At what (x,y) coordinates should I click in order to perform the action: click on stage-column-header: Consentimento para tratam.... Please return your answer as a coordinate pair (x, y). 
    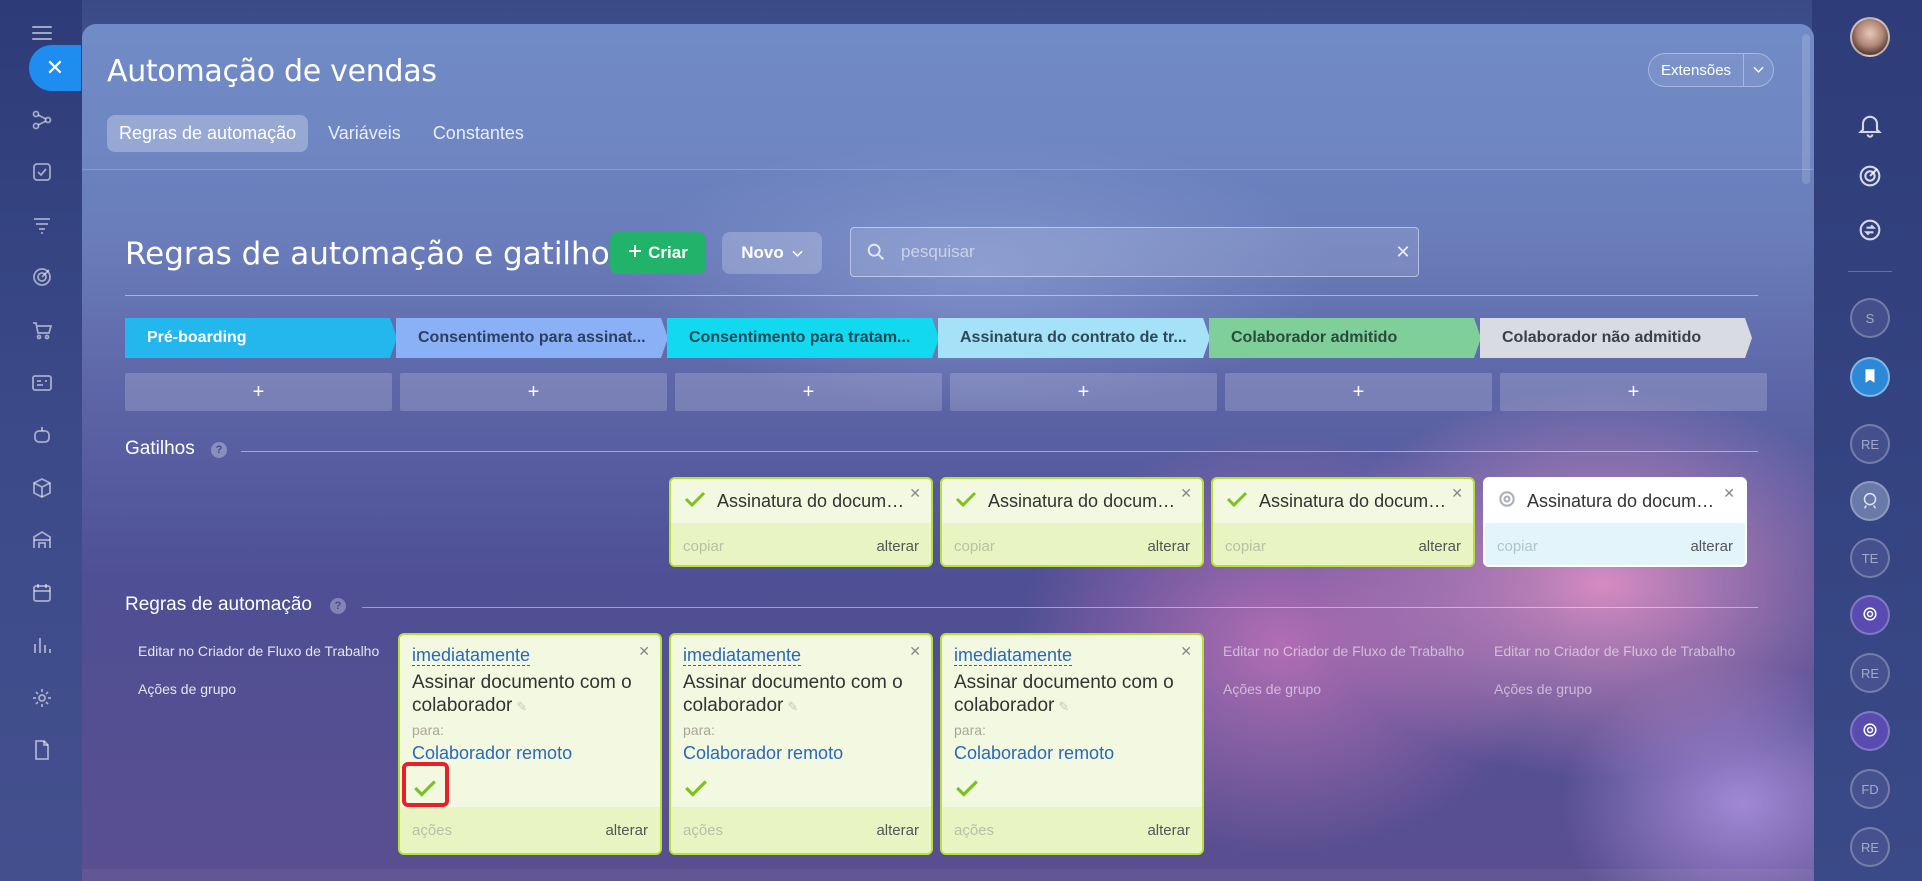
    Looking at the image, I should click on (803, 338).